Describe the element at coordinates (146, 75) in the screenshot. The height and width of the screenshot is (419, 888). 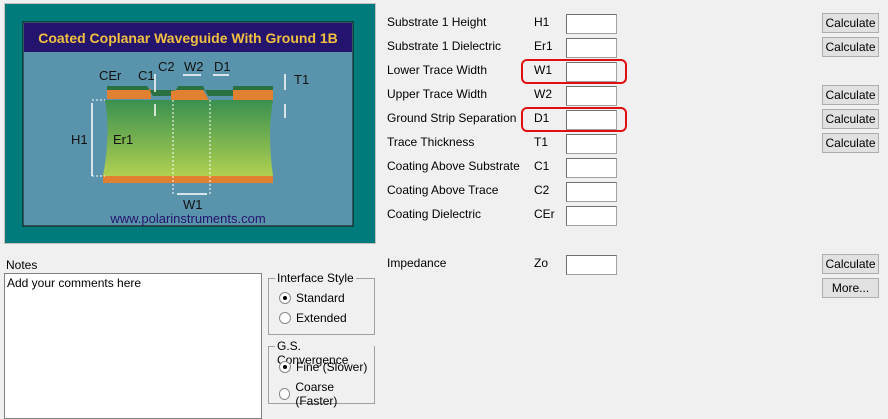
I see `label-c1: C1` at that location.